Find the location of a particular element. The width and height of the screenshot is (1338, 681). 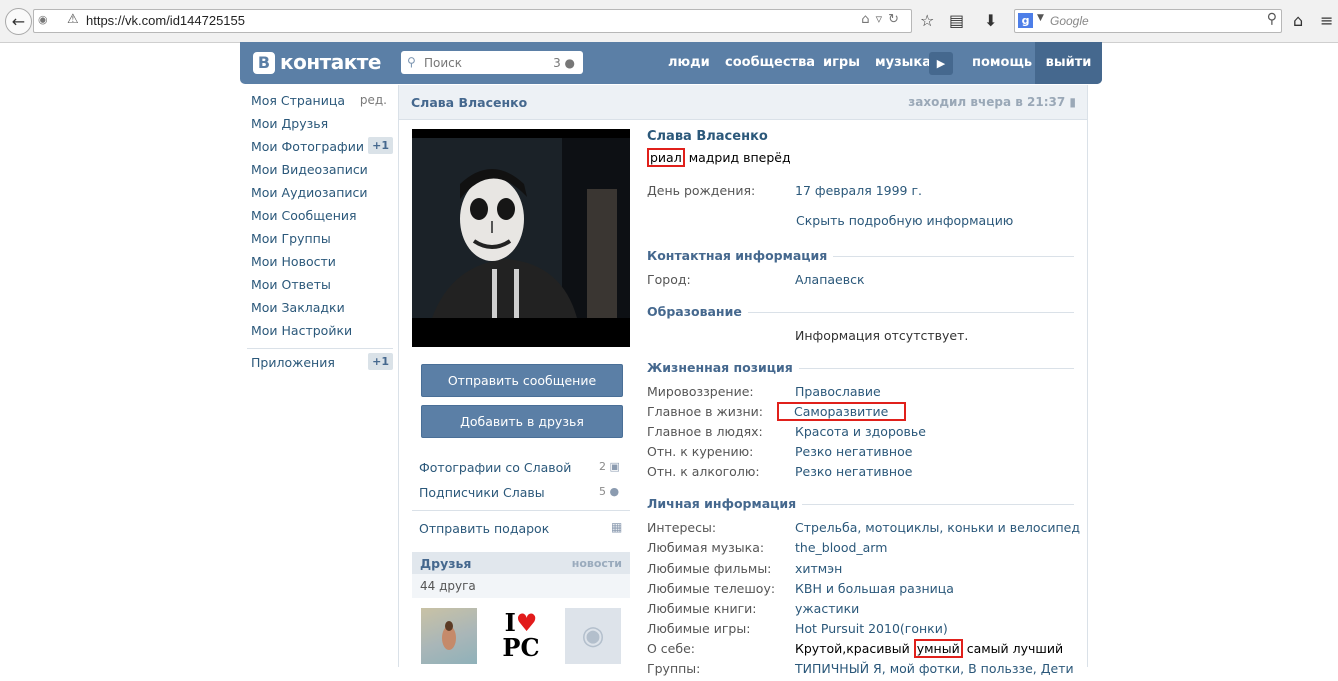

birthday-link: 17 февраля 1999 г. is located at coordinates (858, 190).